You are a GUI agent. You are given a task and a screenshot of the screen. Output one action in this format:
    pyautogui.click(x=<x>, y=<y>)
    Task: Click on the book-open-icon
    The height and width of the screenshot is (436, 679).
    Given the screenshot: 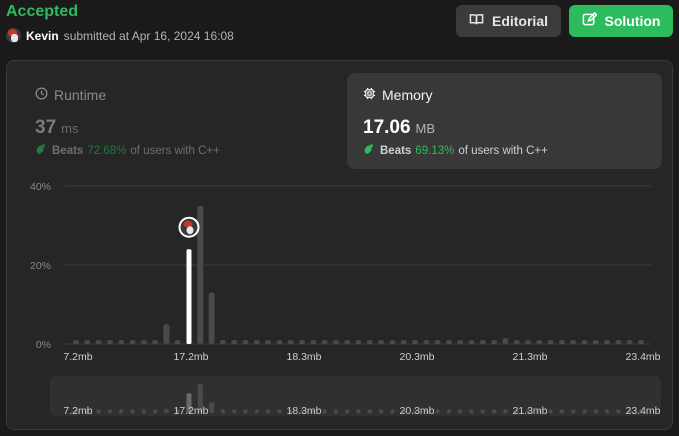 What is the action you would take?
    pyautogui.click(x=476, y=21)
    